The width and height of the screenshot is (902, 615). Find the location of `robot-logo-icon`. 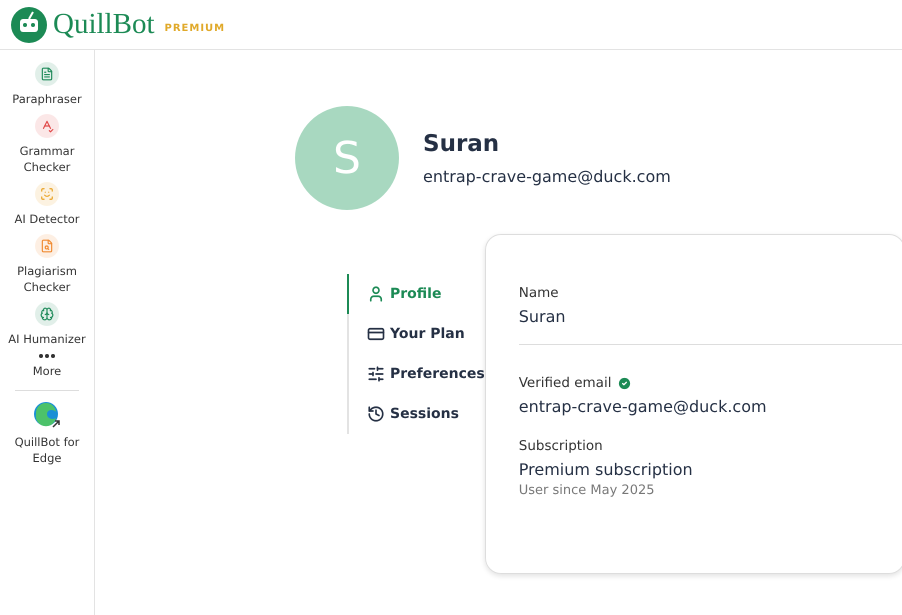

robot-logo-icon is located at coordinates (29, 24).